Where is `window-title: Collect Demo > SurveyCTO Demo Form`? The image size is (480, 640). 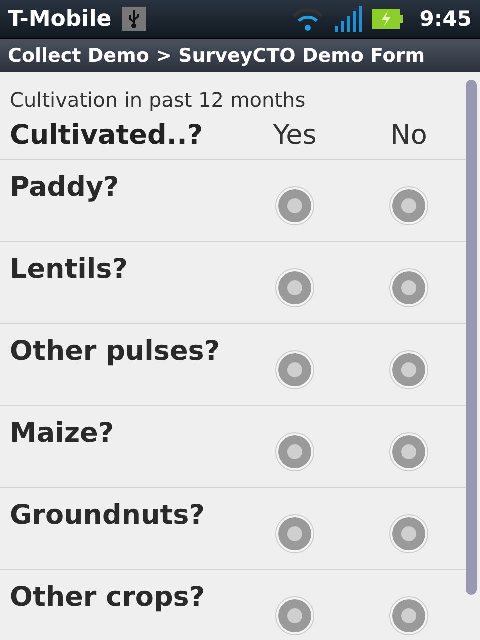 window-title: Collect Demo > SurveyCTO Demo Form is located at coordinates (216, 55).